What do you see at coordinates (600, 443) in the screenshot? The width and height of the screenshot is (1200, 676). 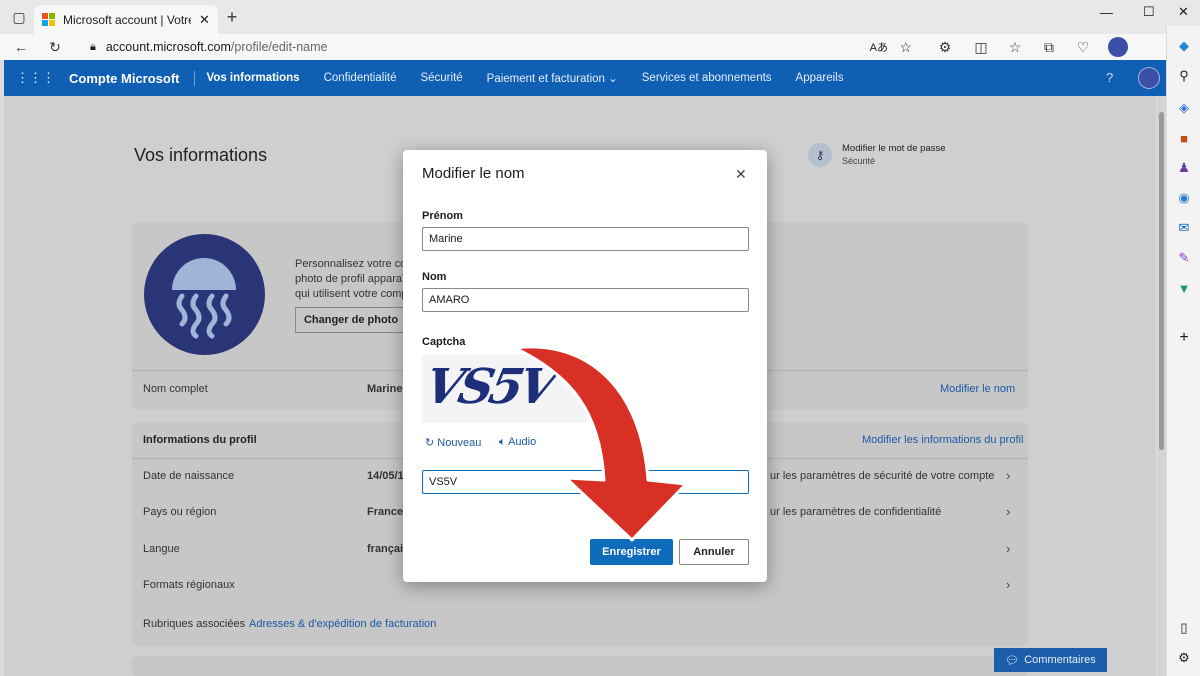 I see `annotation-arrow-icon` at bounding box center [600, 443].